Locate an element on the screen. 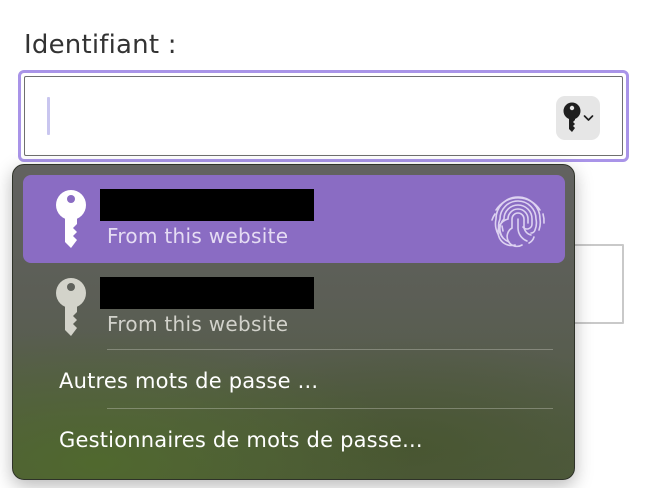 The image size is (666, 488). chevron-down-icon is located at coordinates (588, 118).